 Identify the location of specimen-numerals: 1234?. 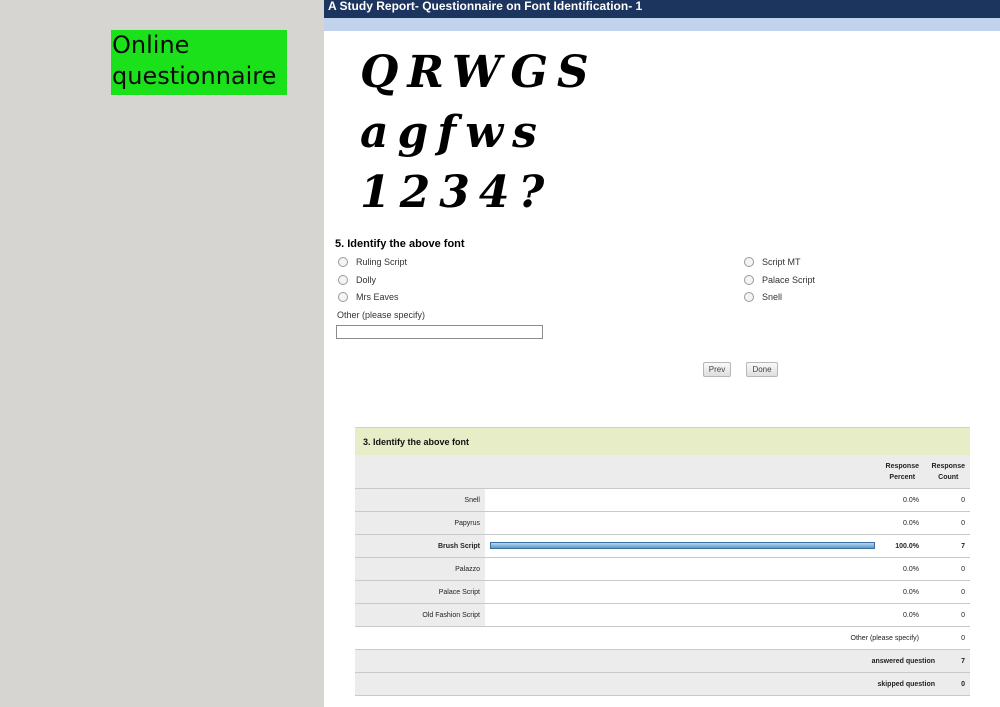
(457, 192).